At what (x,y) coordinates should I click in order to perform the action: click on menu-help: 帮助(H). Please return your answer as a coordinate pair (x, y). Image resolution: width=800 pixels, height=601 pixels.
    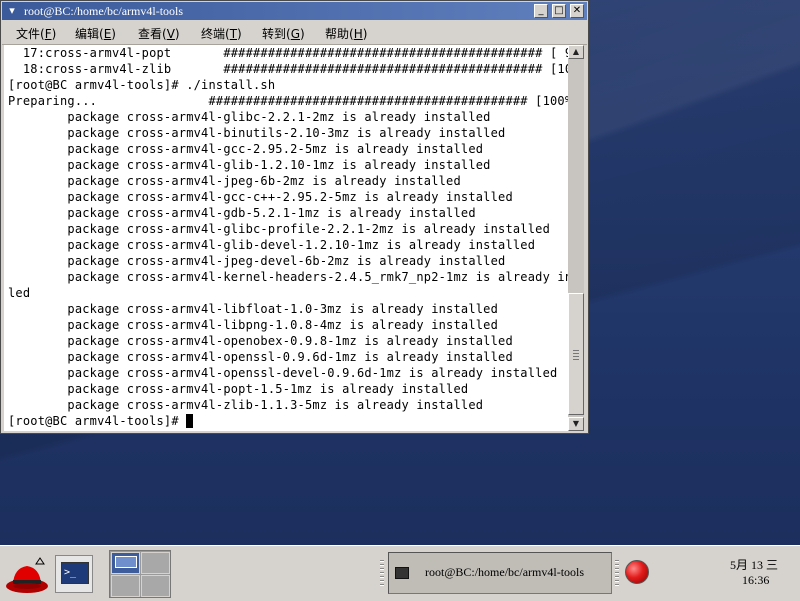
    Looking at the image, I should click on (346, 33).